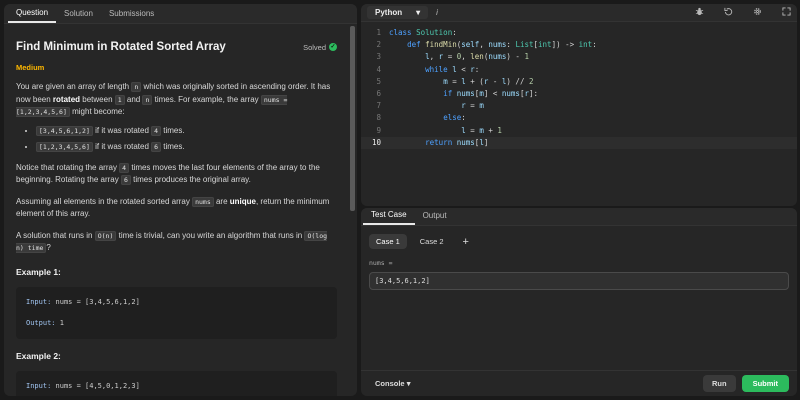 This screenshot has width=800, height=400. What do you see at coordinates (466, 242) in the screenshot?
I see `add-case-button: +` at bounding box center [466, 242].